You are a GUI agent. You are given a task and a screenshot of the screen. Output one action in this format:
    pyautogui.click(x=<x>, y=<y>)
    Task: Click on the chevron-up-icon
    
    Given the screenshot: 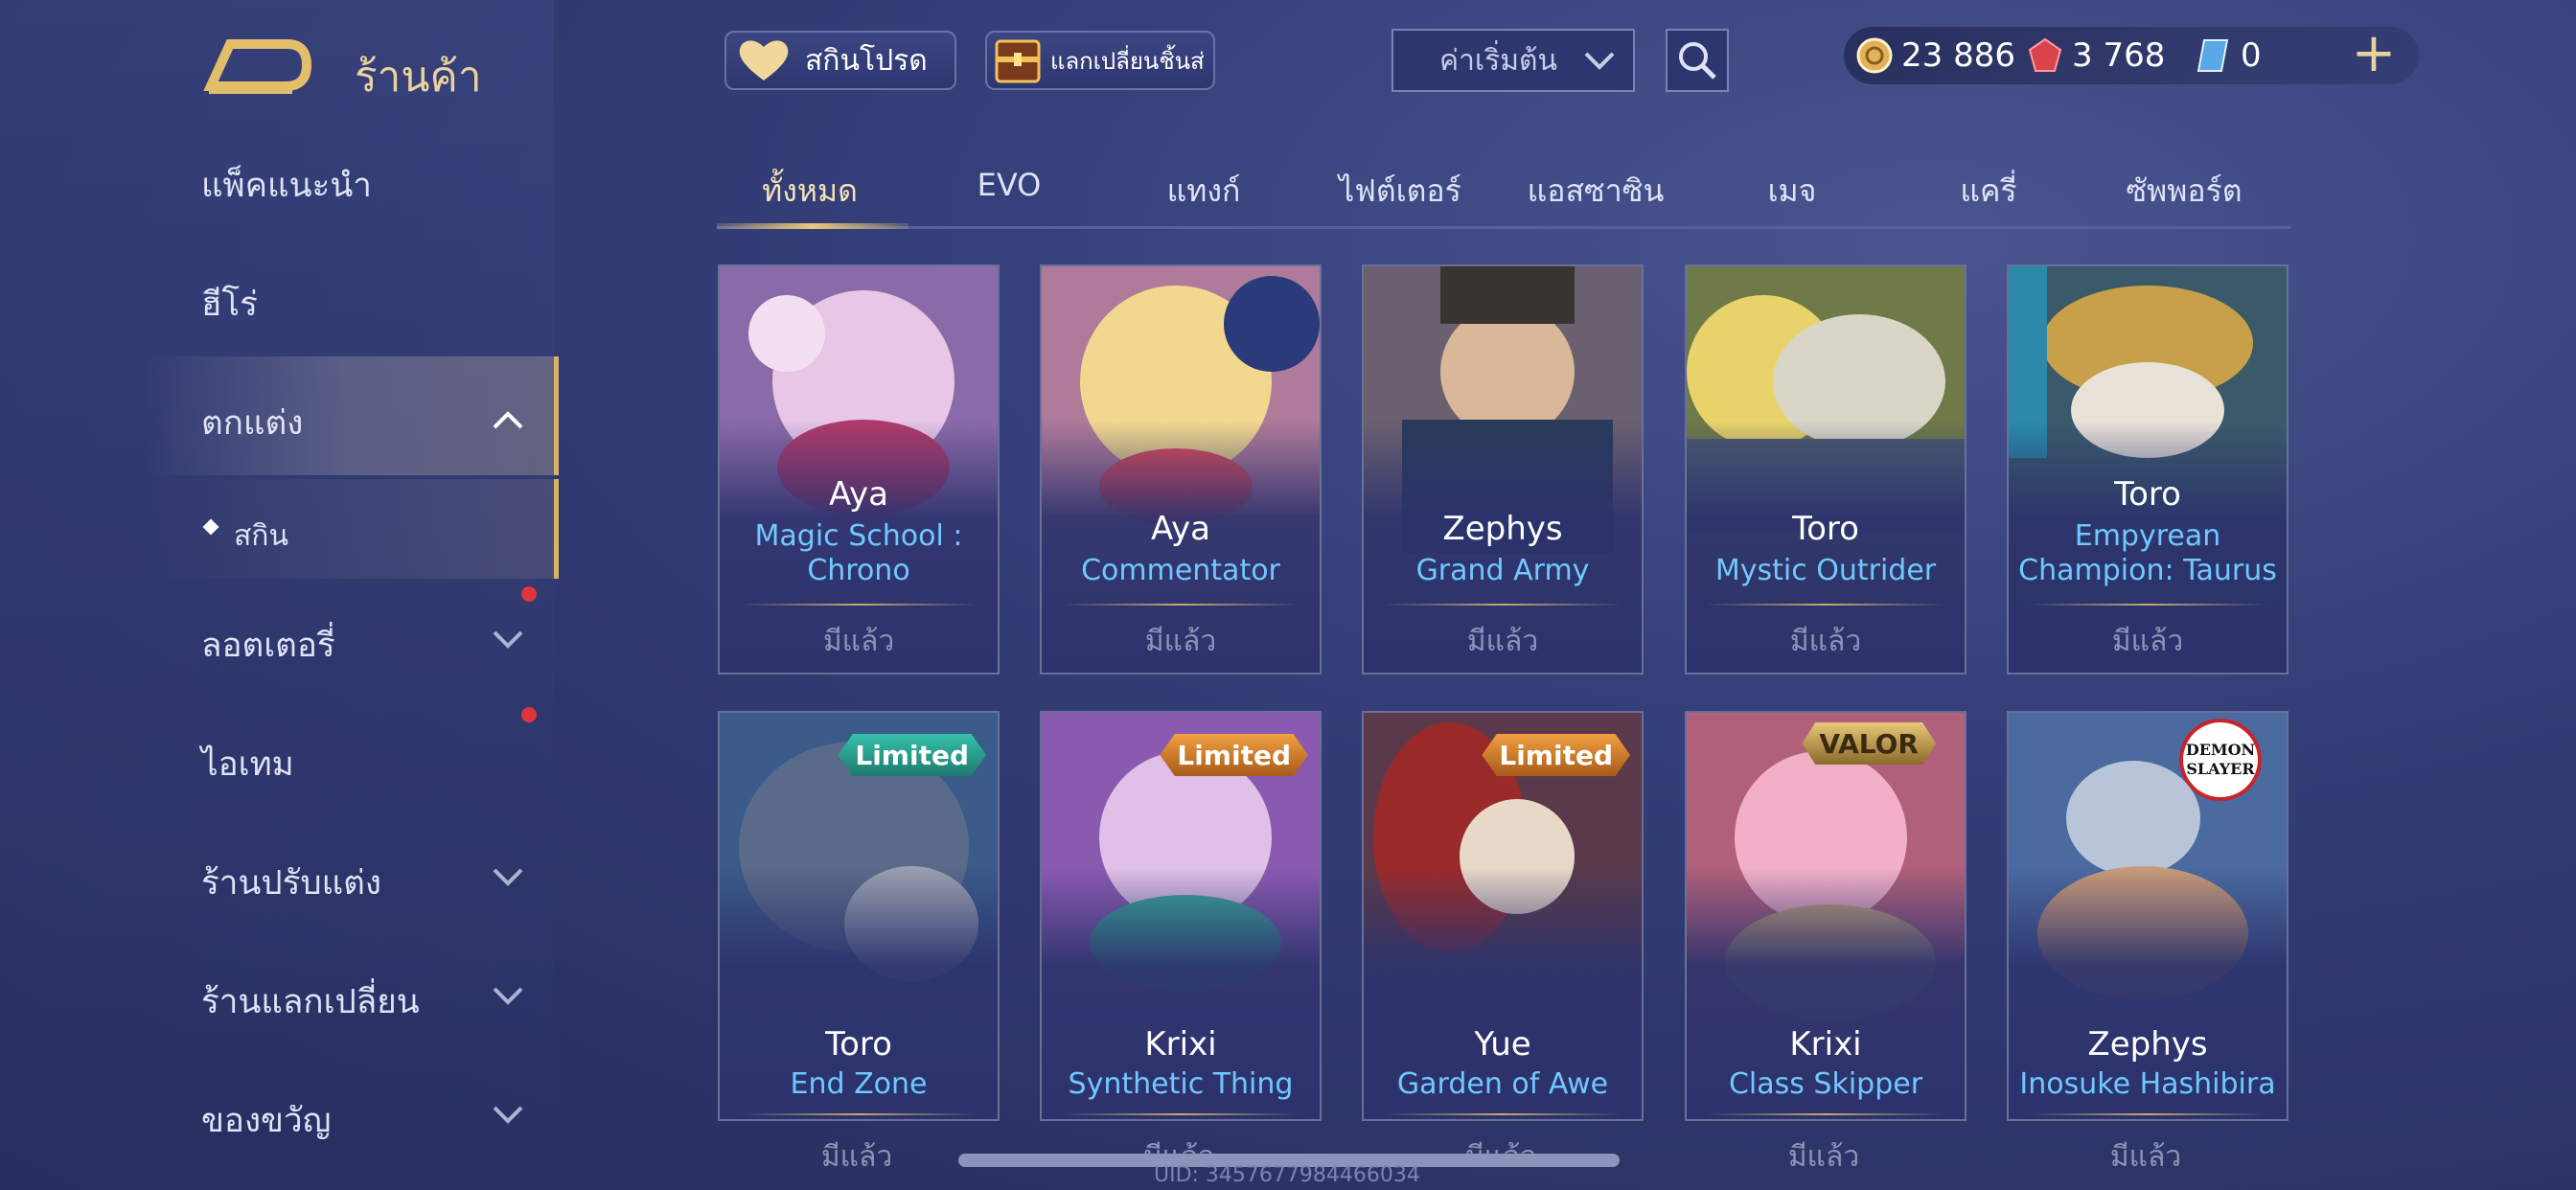 What is the action you would take?
    pyautogui.click(x=508, y=420)
    